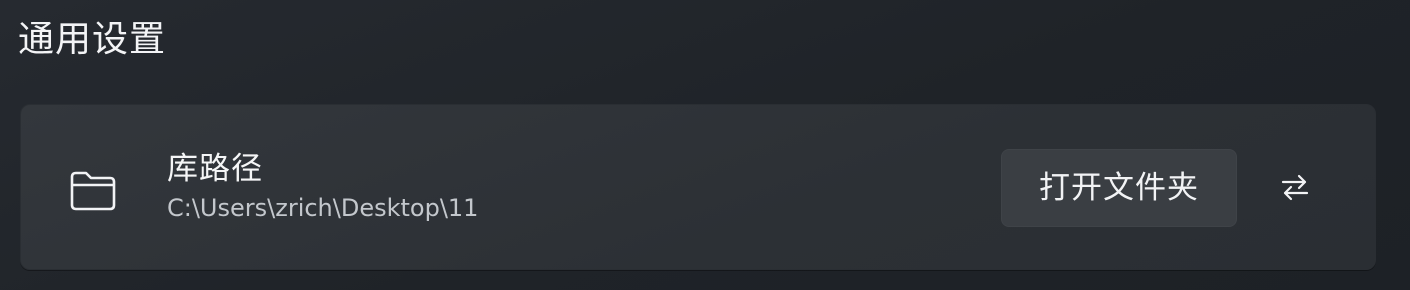 Image resolution: width=1410 pixels, height=290 pixels. I want to click on section-title: 通用设置, so click(92, 39).